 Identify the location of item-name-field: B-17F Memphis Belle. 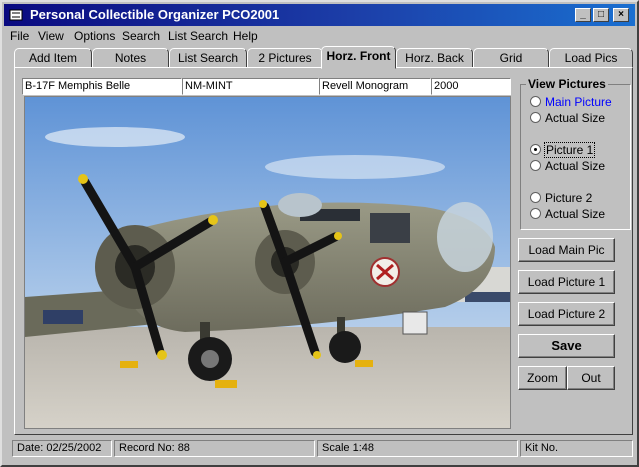
(102, 86).